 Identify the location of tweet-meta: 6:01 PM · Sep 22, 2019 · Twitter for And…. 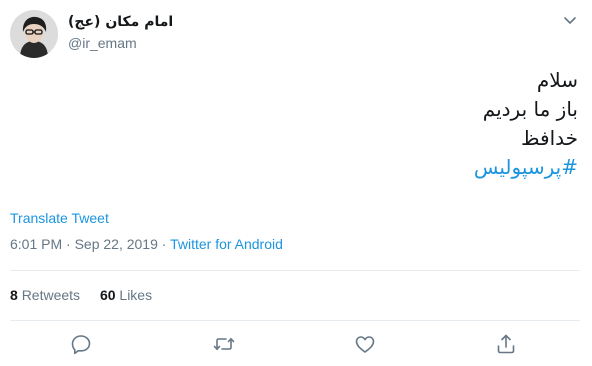
(146, 244).